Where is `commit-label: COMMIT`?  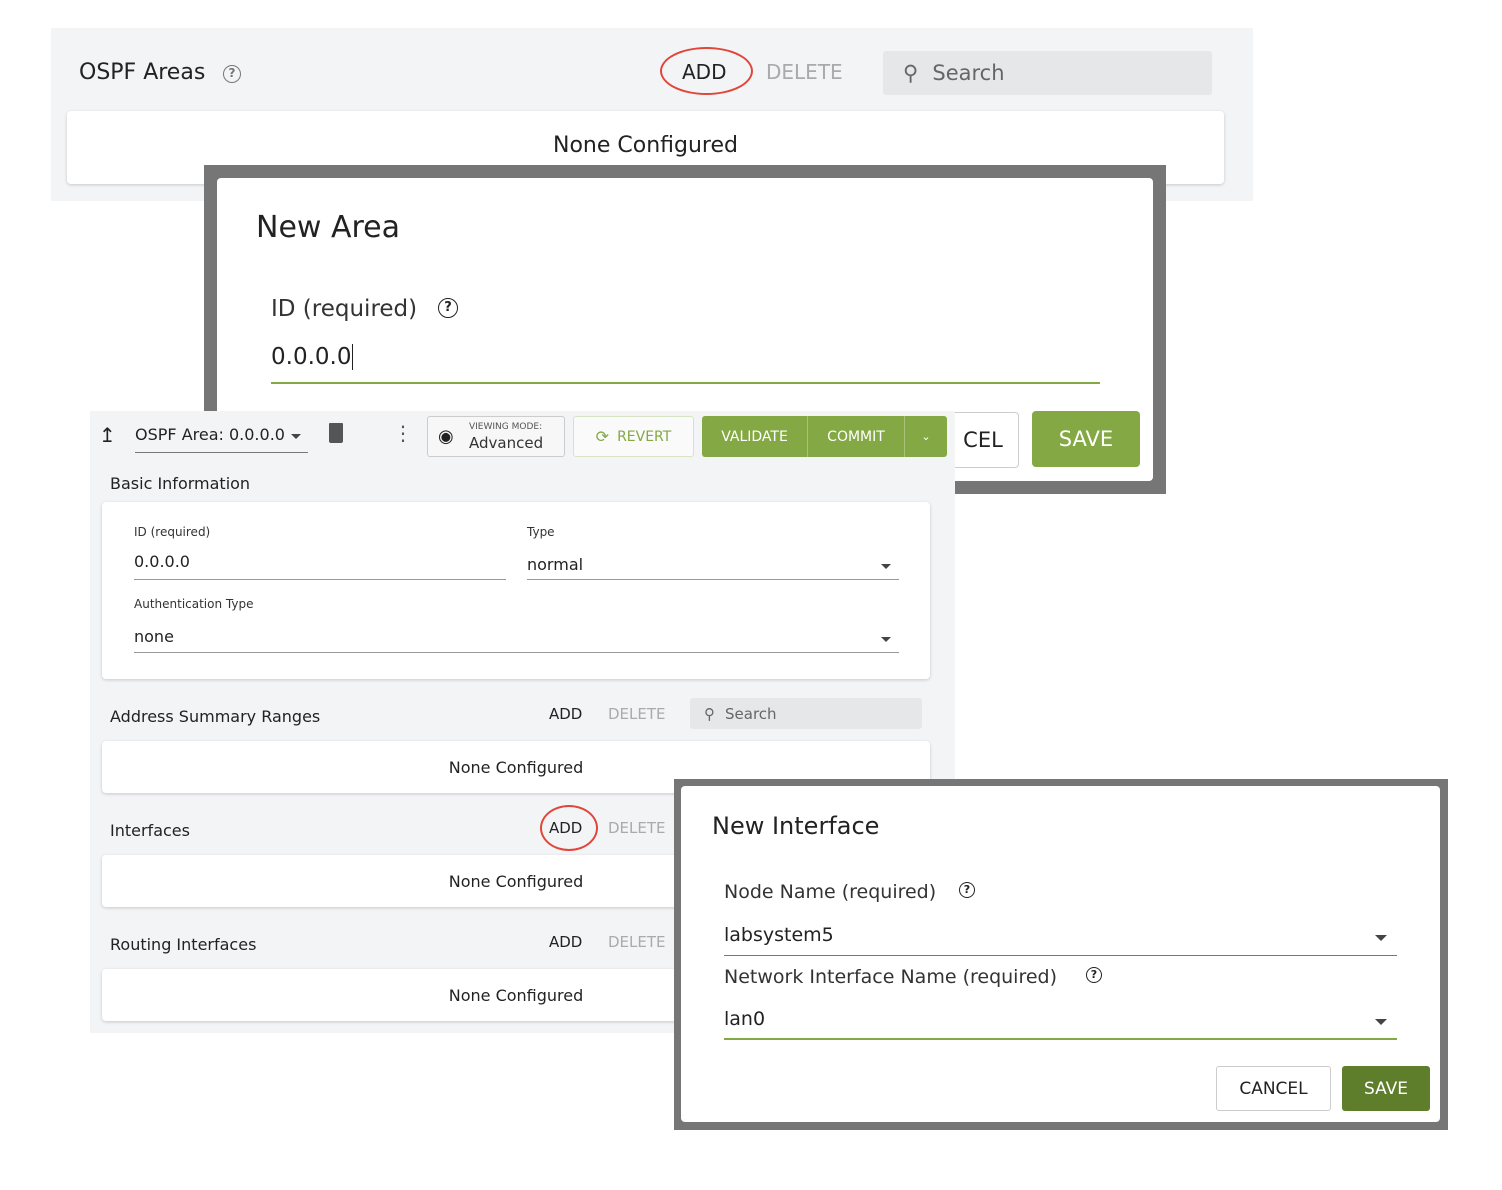
commit-label: COMMIT is located at coordinates (856, 436).